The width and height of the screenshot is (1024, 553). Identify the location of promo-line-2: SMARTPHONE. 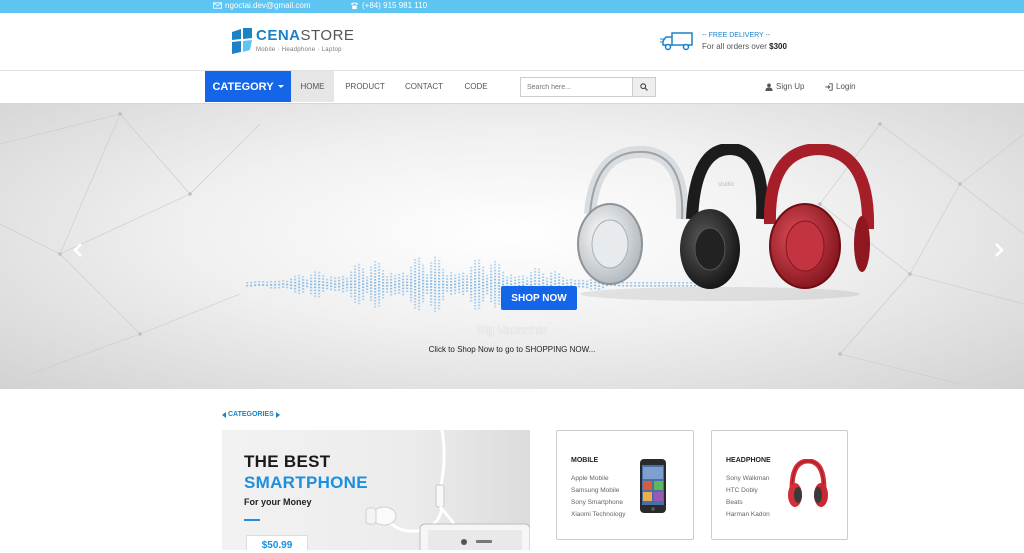
(306, 482).